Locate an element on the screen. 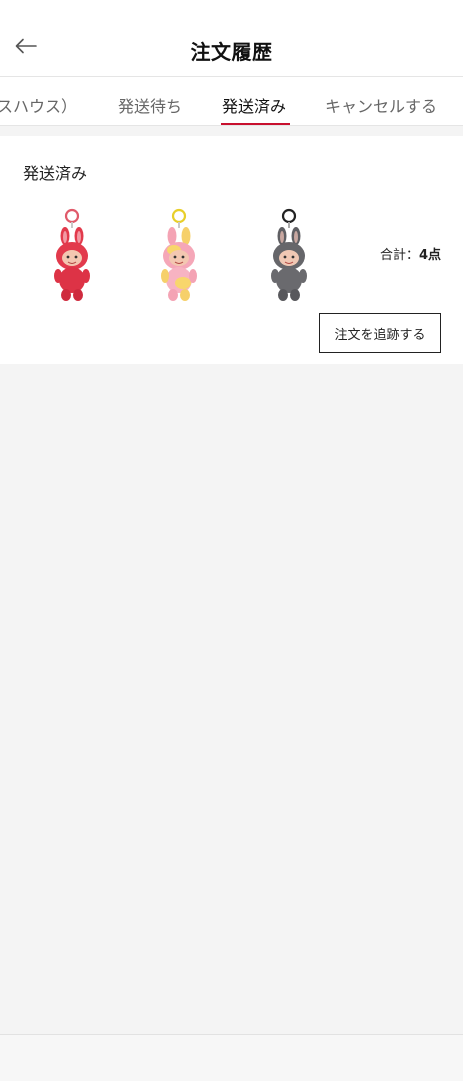 This screenshot has width=463, height=1081. app-header: 注文履歴 is located at coordinates (231, 38).